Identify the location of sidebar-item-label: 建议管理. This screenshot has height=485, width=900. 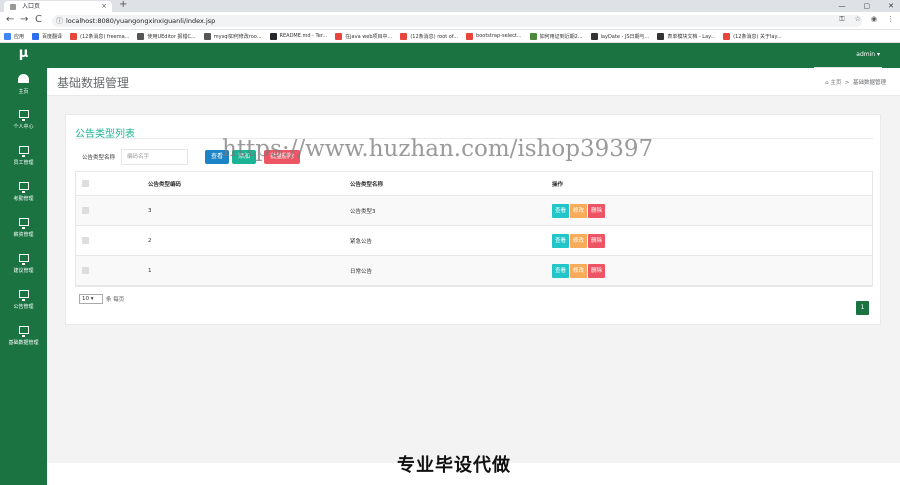
(23, 271).